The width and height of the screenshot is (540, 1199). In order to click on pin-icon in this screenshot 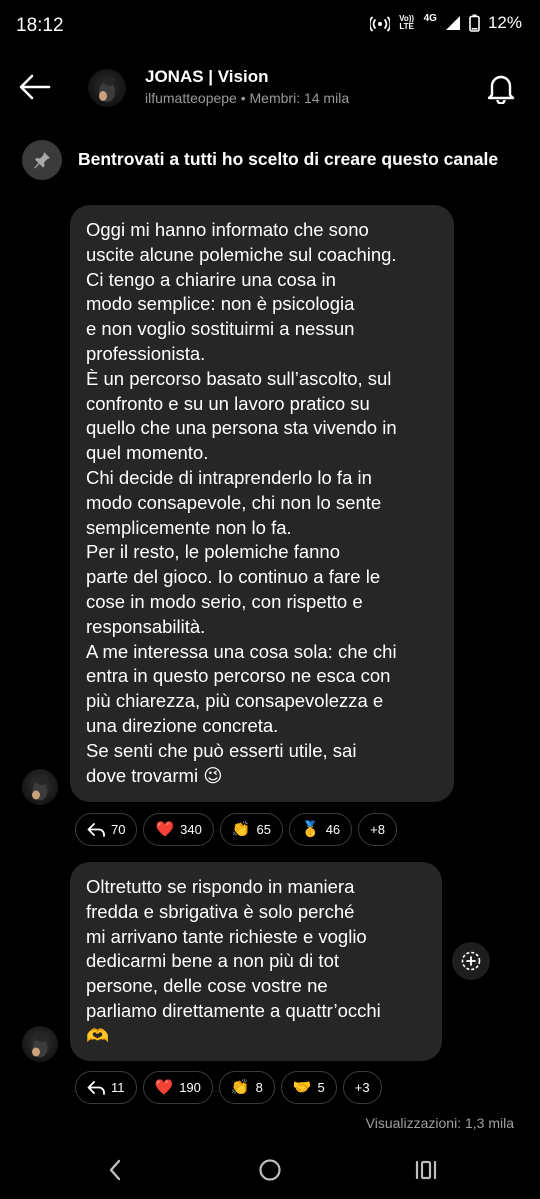, I will do `click(42, 160)`.